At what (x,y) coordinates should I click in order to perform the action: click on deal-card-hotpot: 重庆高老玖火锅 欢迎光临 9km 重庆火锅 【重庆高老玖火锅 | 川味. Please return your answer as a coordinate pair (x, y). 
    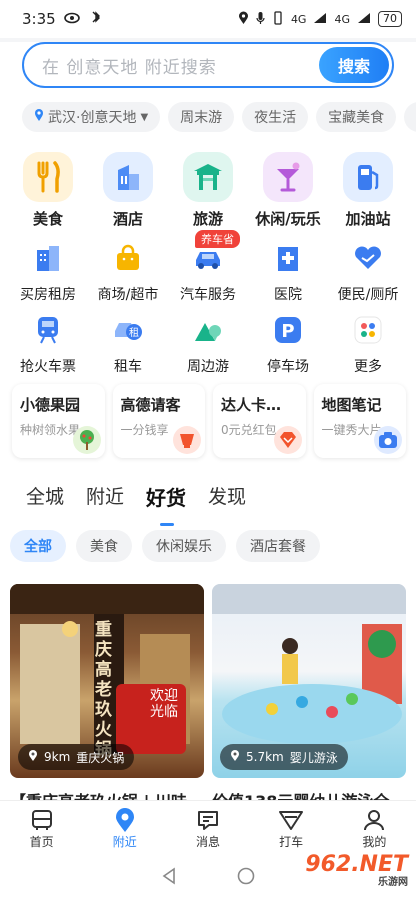
    Looking at the image, I should click on (107, 697).